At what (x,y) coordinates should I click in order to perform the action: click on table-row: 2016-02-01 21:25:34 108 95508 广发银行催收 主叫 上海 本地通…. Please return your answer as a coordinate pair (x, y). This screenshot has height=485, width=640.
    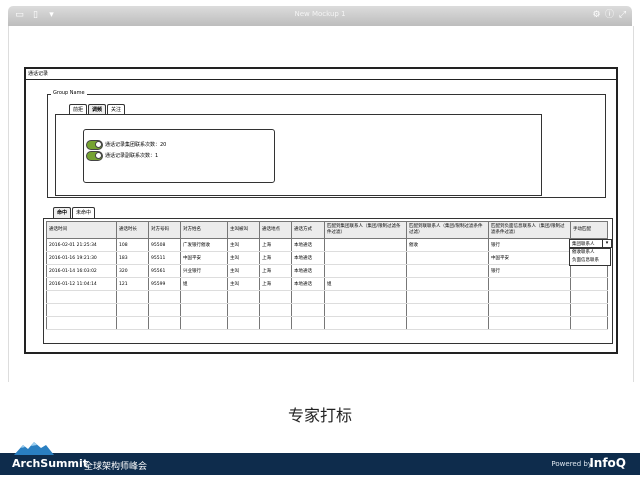
    Looking at the image, I should click on (327, 245).